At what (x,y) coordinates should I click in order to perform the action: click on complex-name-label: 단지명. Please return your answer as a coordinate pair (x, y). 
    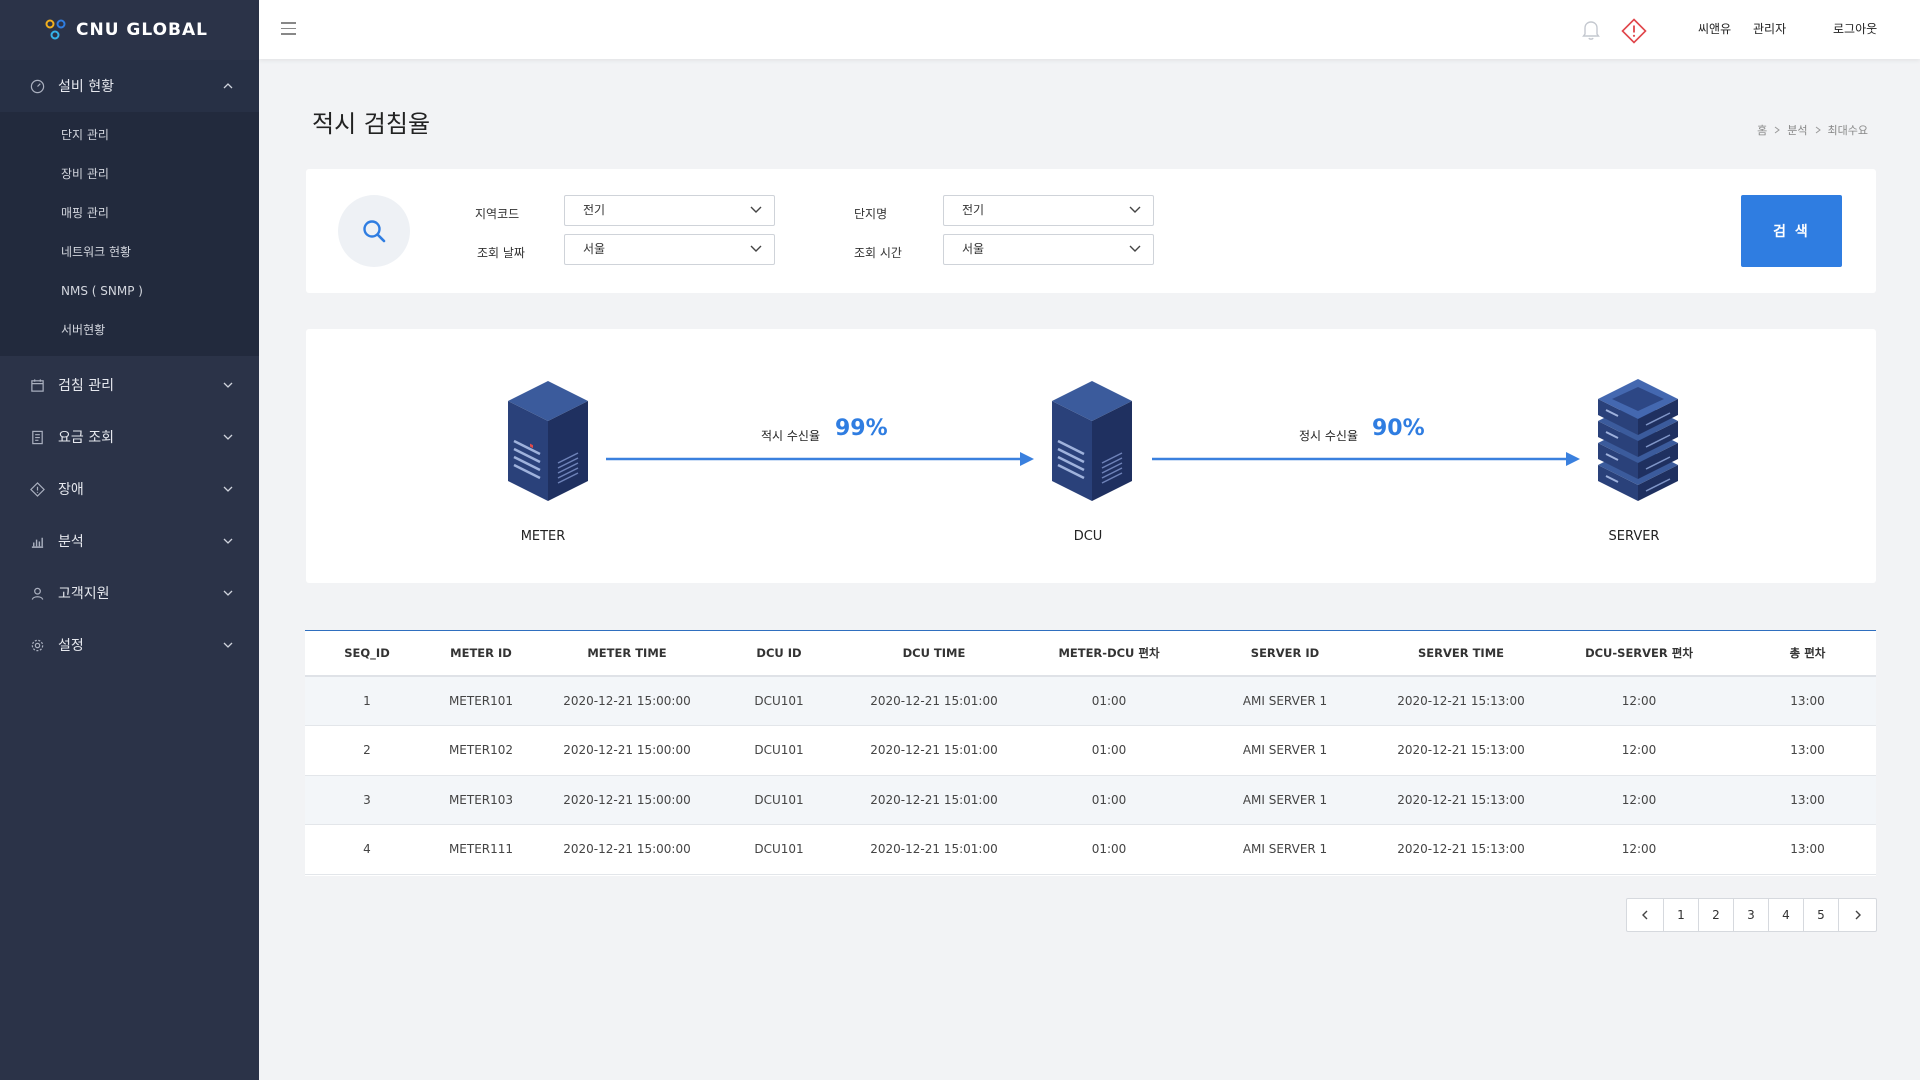
    Looking at the image, I should click on (871, 214).